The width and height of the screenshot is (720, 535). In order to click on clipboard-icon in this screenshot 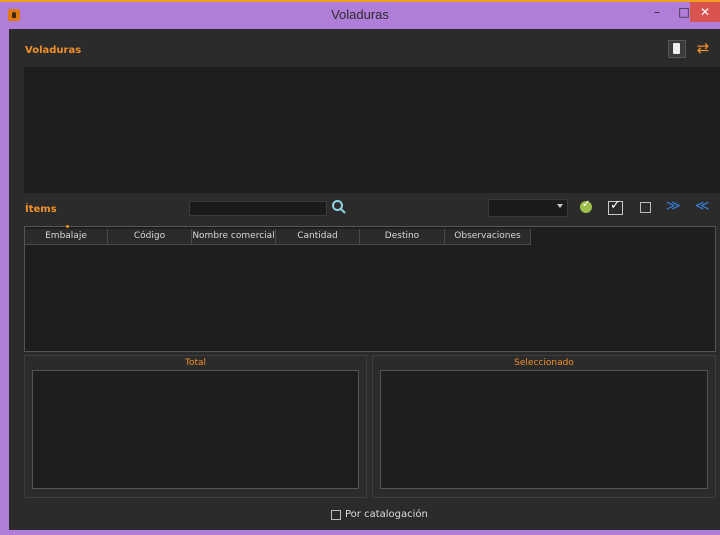, I will do `click(677, 49)`.